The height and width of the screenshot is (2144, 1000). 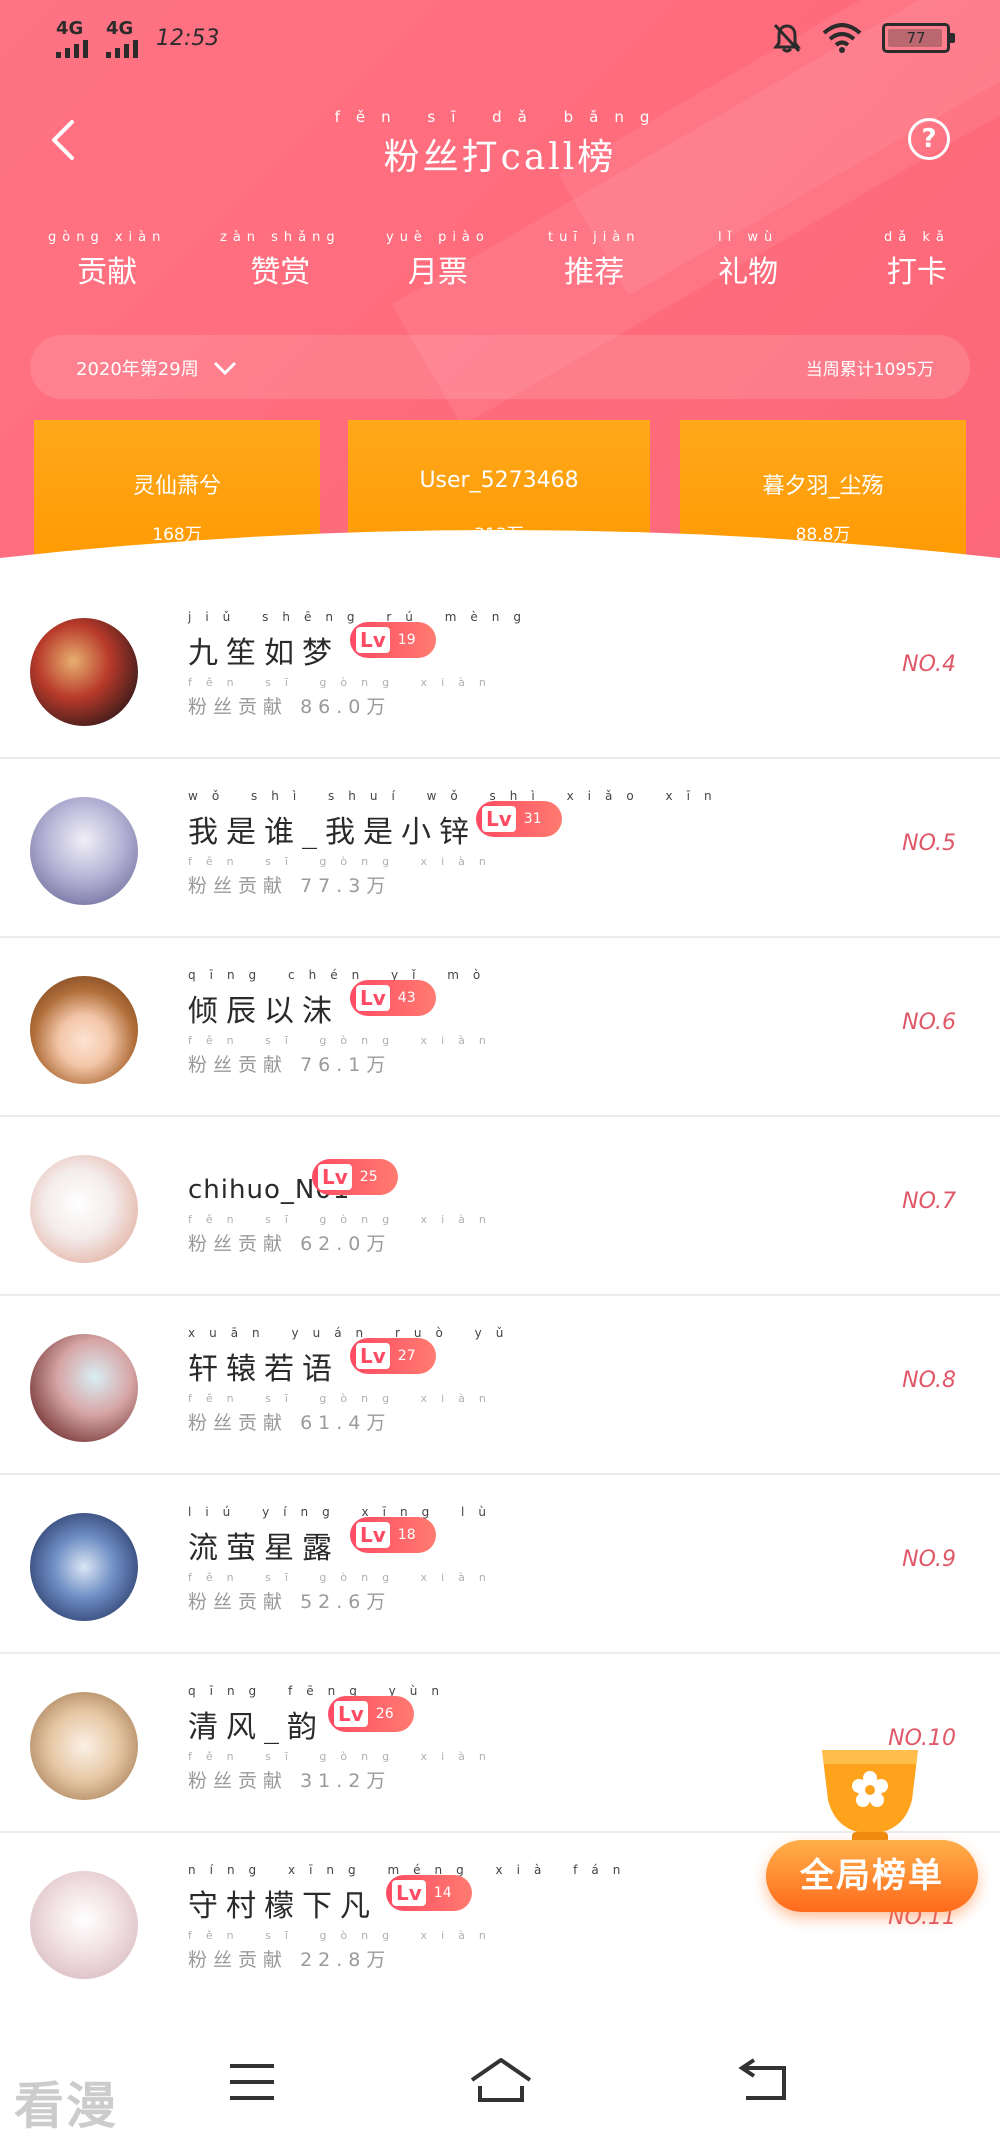 What do you see at coordinates (787, 38) in the screenshot?
I see `mute-bell-icon` at bounding box center [787, 38].